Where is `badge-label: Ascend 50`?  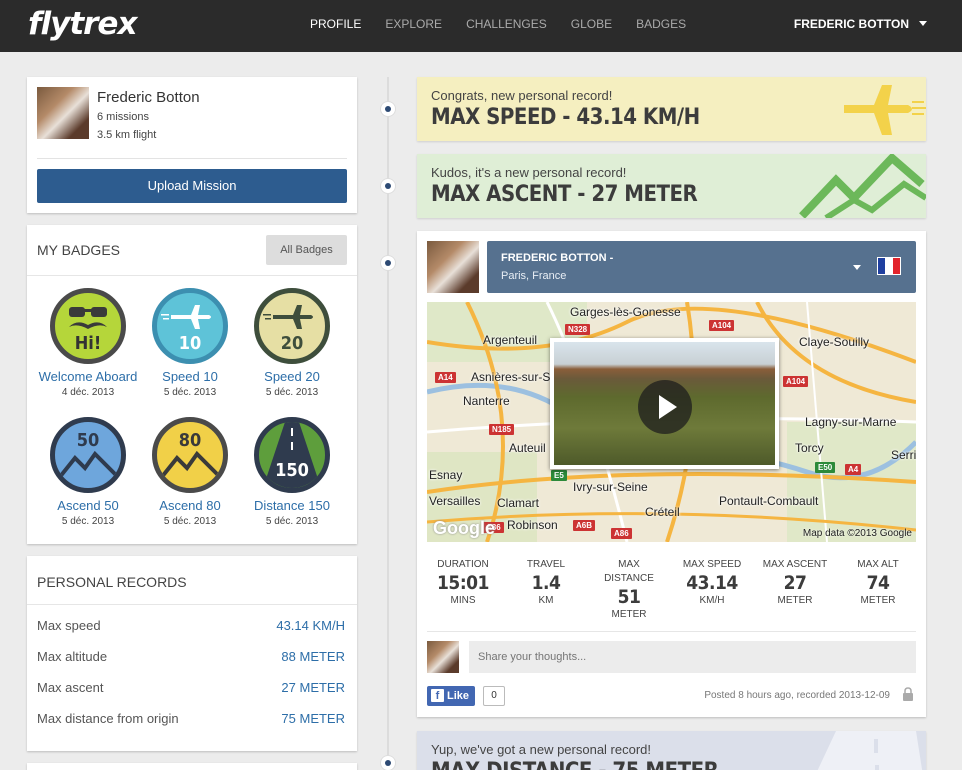
badge-label: Ascend 50 is located at coordinates (88, 505).